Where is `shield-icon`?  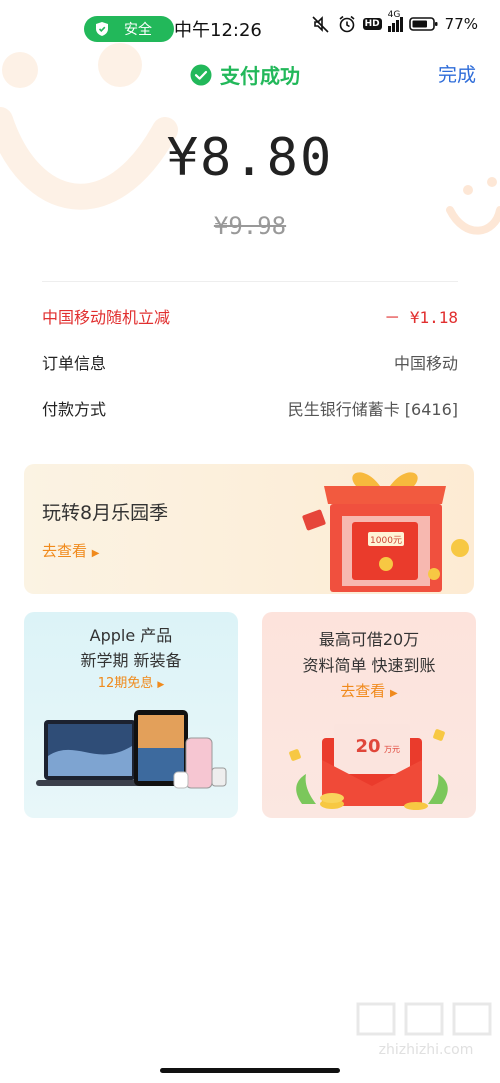 shield-icon is located at coordinates (102, 29).